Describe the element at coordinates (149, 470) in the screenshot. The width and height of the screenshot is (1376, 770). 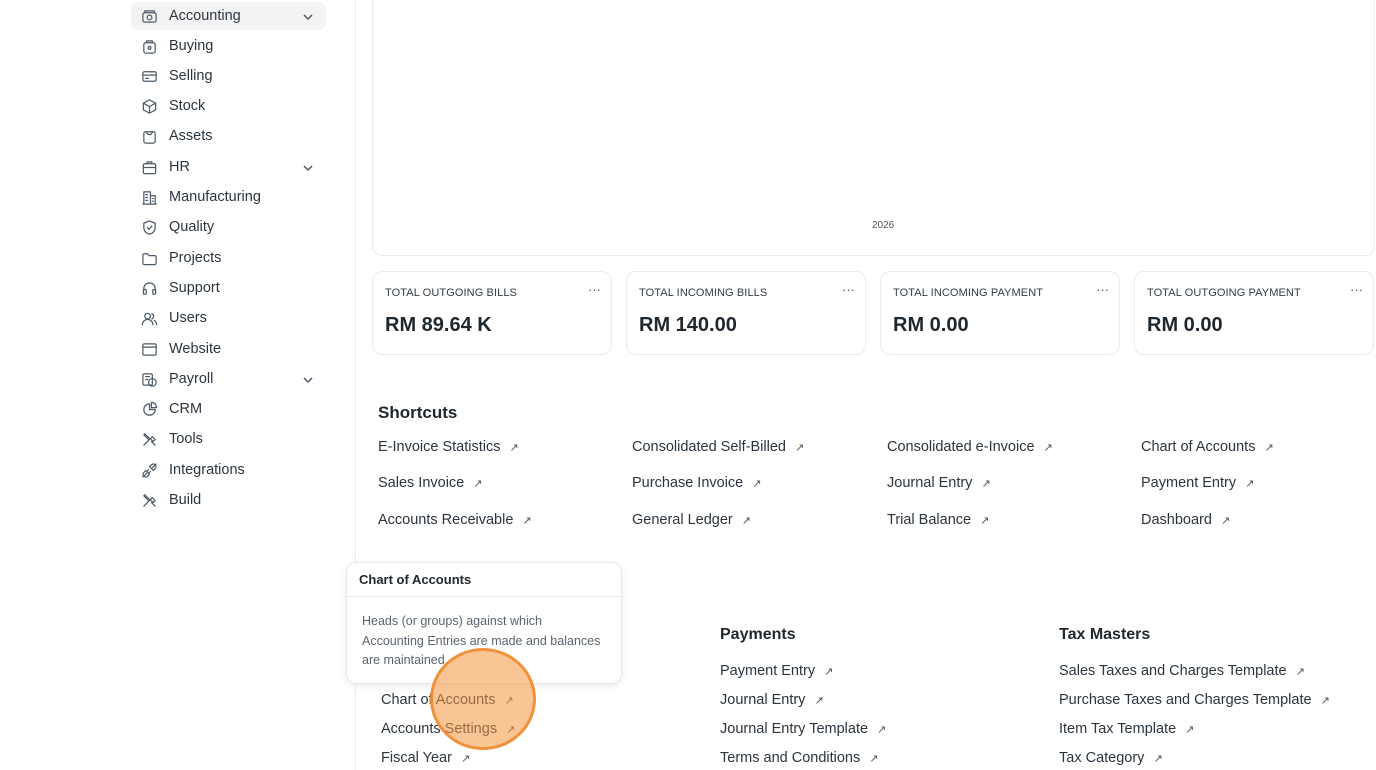
I see `integrations-icon` at that location.